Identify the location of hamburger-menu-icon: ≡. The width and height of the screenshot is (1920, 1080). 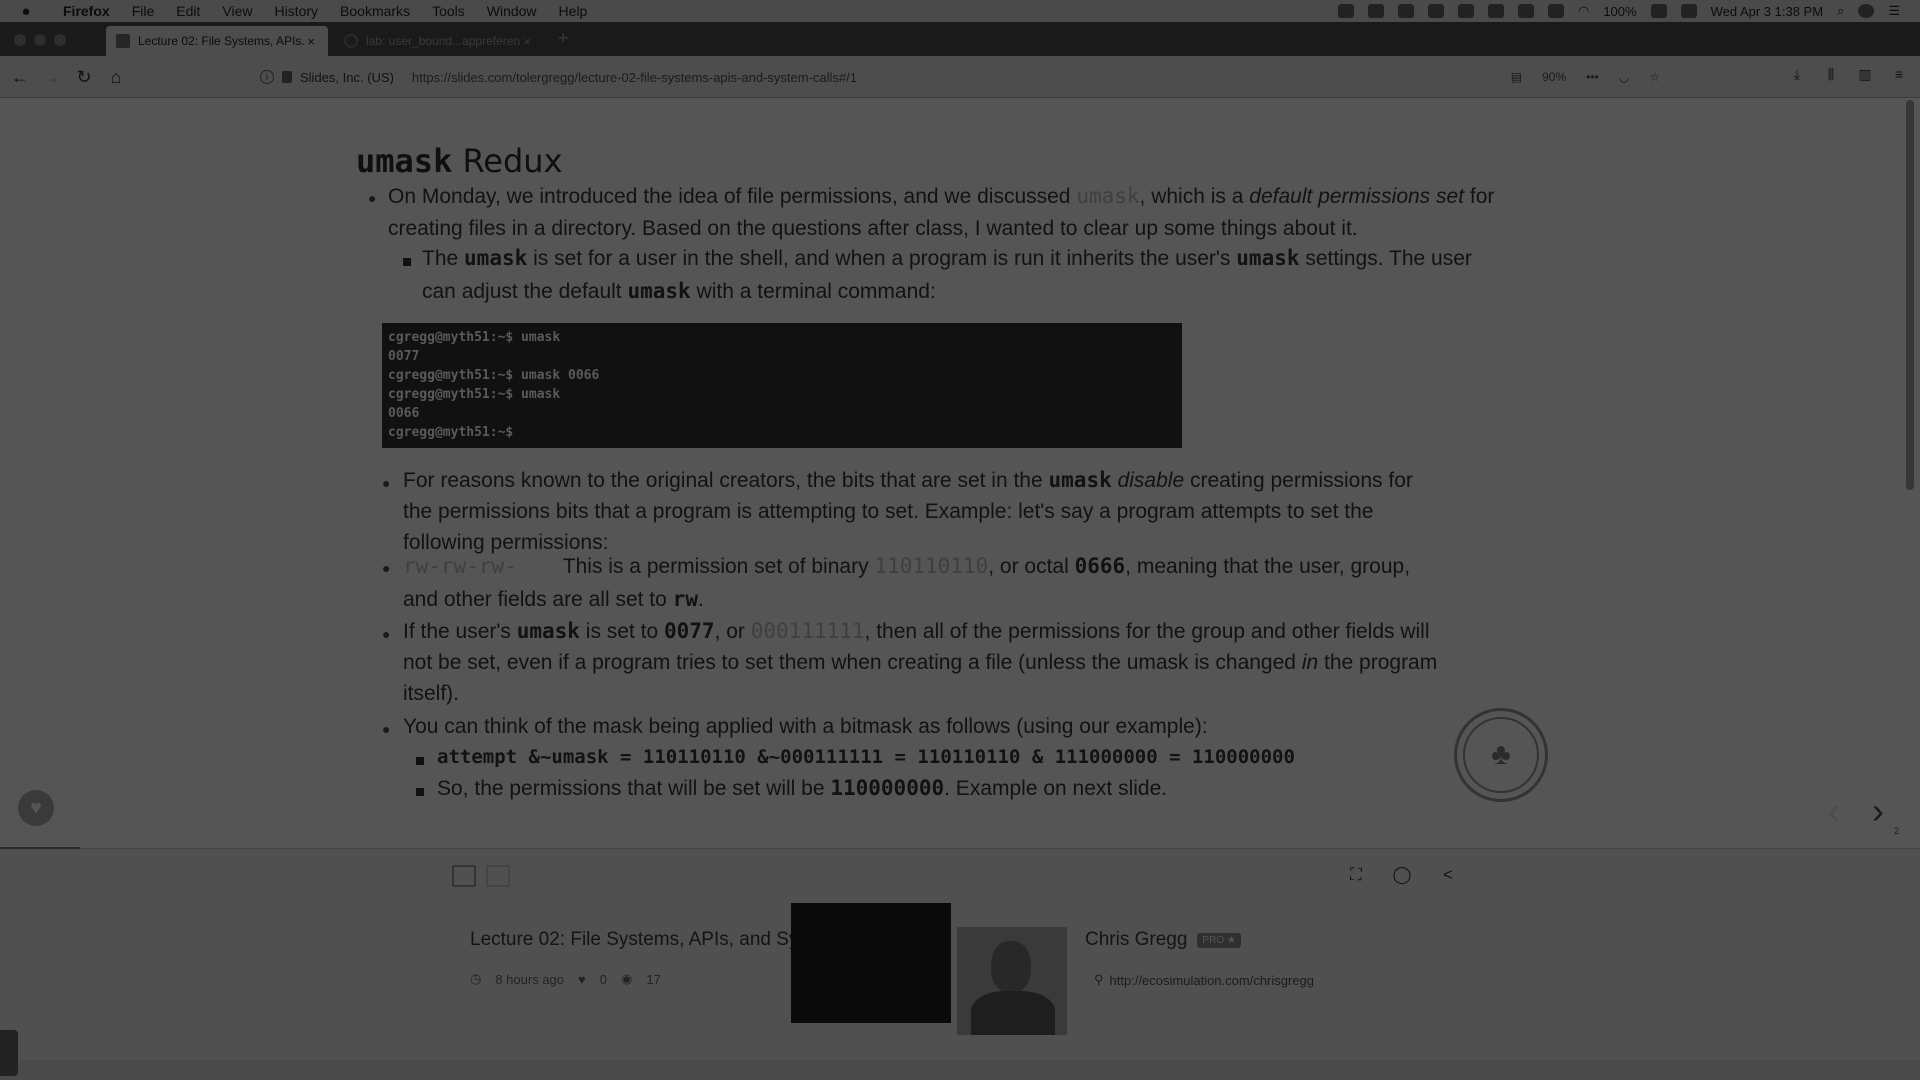
(1899, 74).